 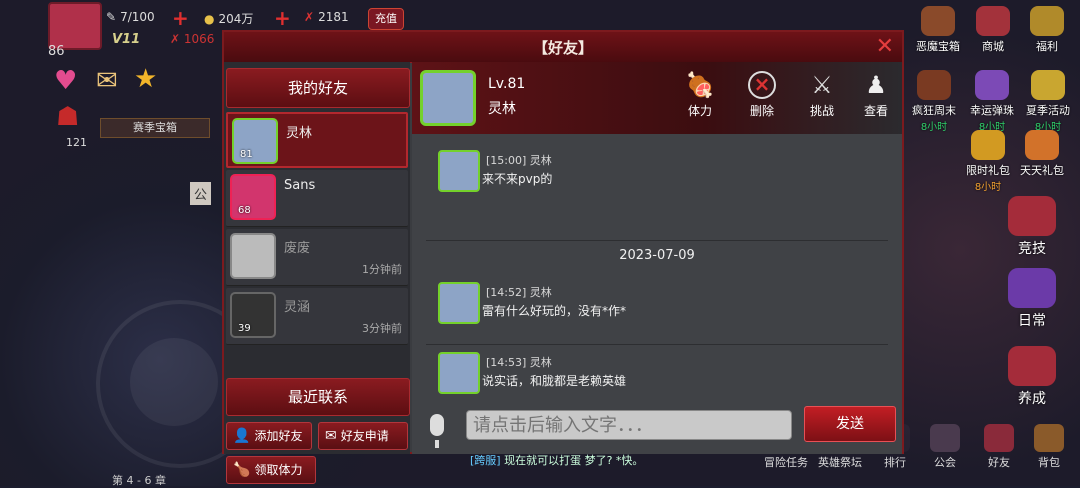 What do you see at coordinates (244, 328) in the screenshot?
I see `friend-level: 39` at bounding box center [244, 328].